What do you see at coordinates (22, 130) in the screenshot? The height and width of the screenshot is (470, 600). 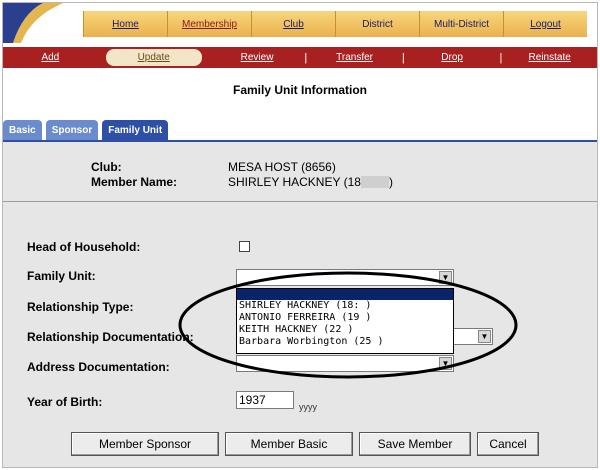 I see `tab-basic: Basic` at bounding box center [22, 130].